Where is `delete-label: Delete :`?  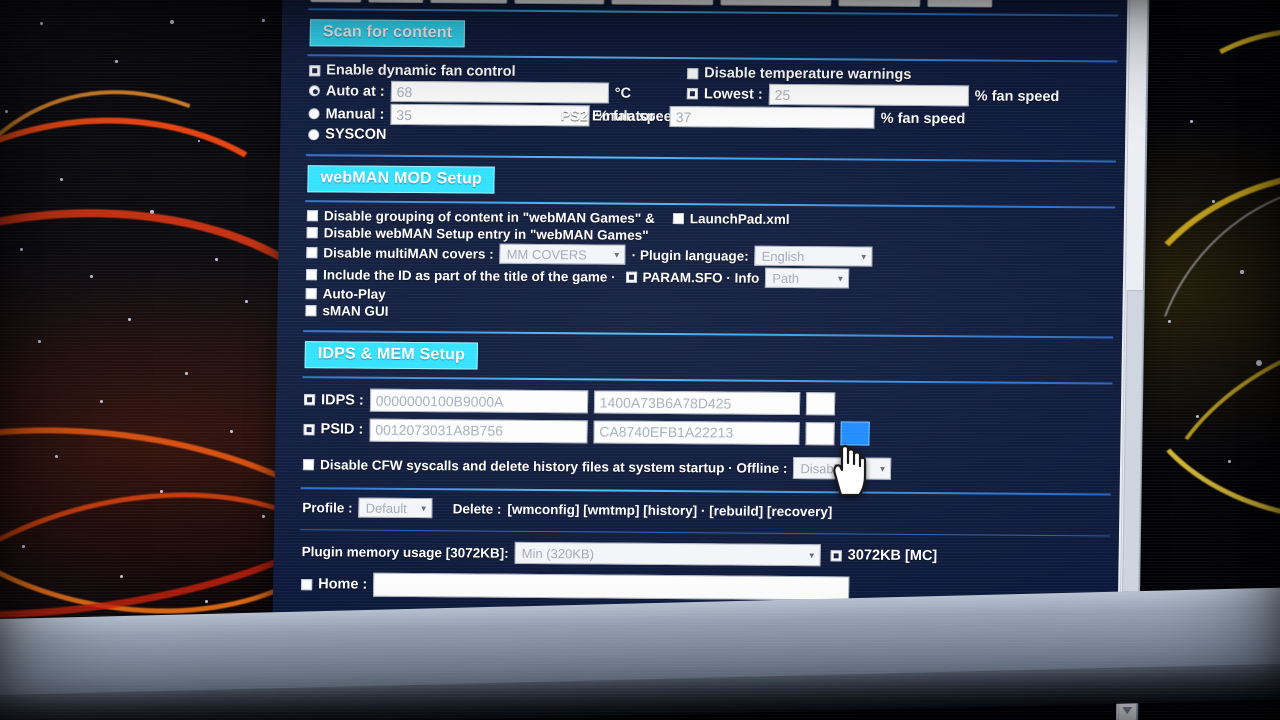
delete-label: Delete : is located at coordinates (477, 508).